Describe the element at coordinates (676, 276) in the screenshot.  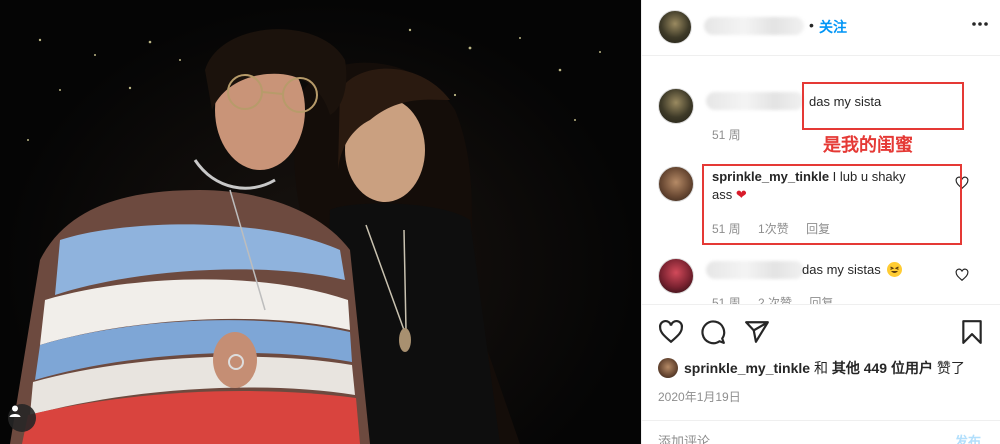
I see `commenter-avatar` at that location.